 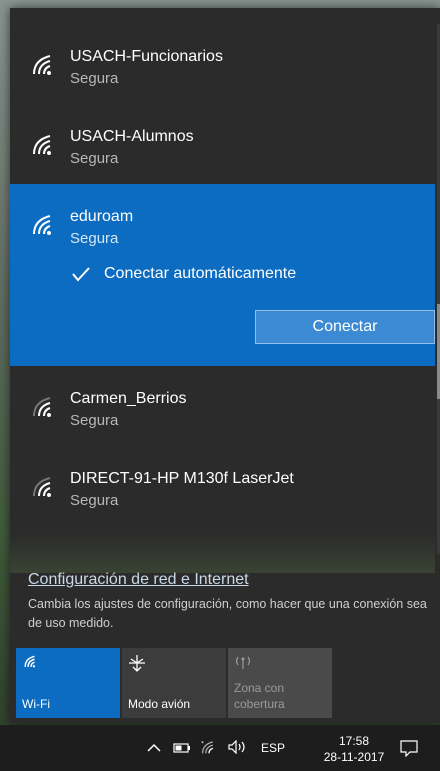 What do you see at coordinates (354, 741) in the screenshot?
I see `clock-time: 17:58` at bounding box center [354, 741].